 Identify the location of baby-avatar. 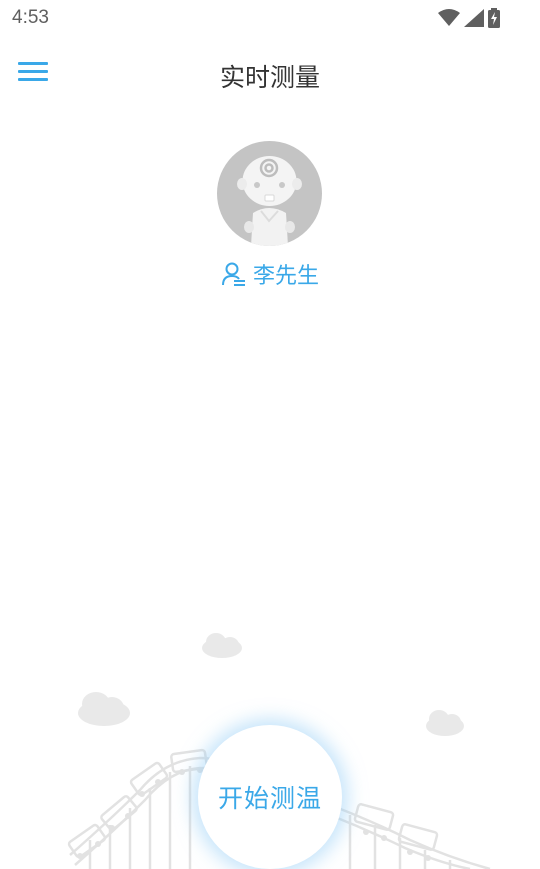
(269, 193).